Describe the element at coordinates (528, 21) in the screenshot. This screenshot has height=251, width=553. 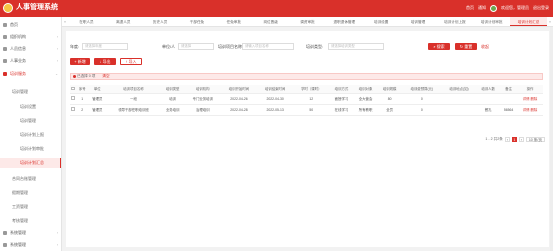
I see `tab-12: 培训计划汇总` at that location.